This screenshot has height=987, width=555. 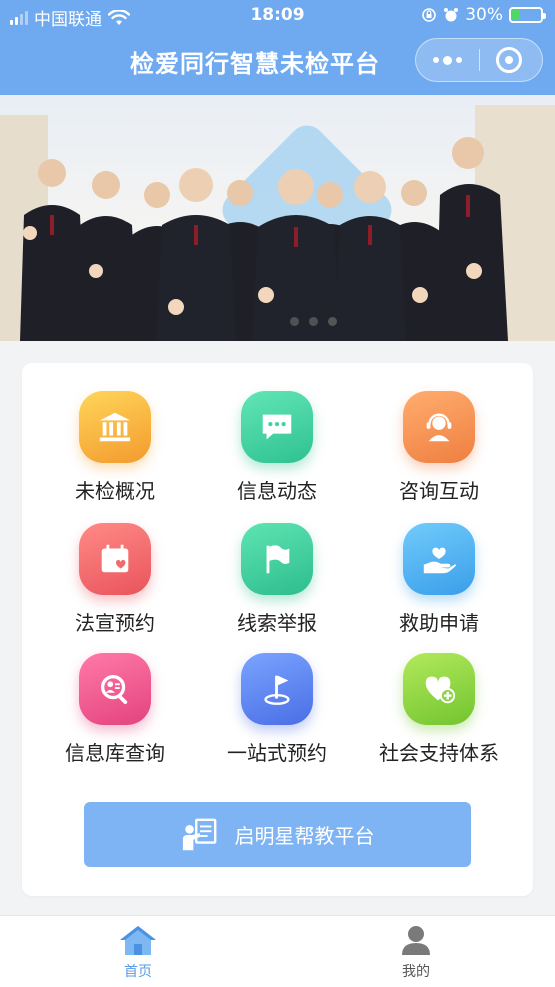 I want to click on menu-item-social-support: 社会支持体系, so click(x=439, y=718).